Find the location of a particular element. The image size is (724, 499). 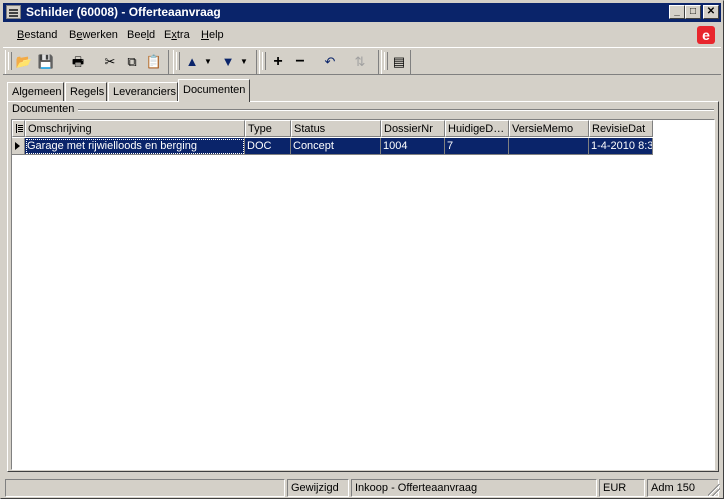

save-icon: 💾 is located at coordinates (46, 62).